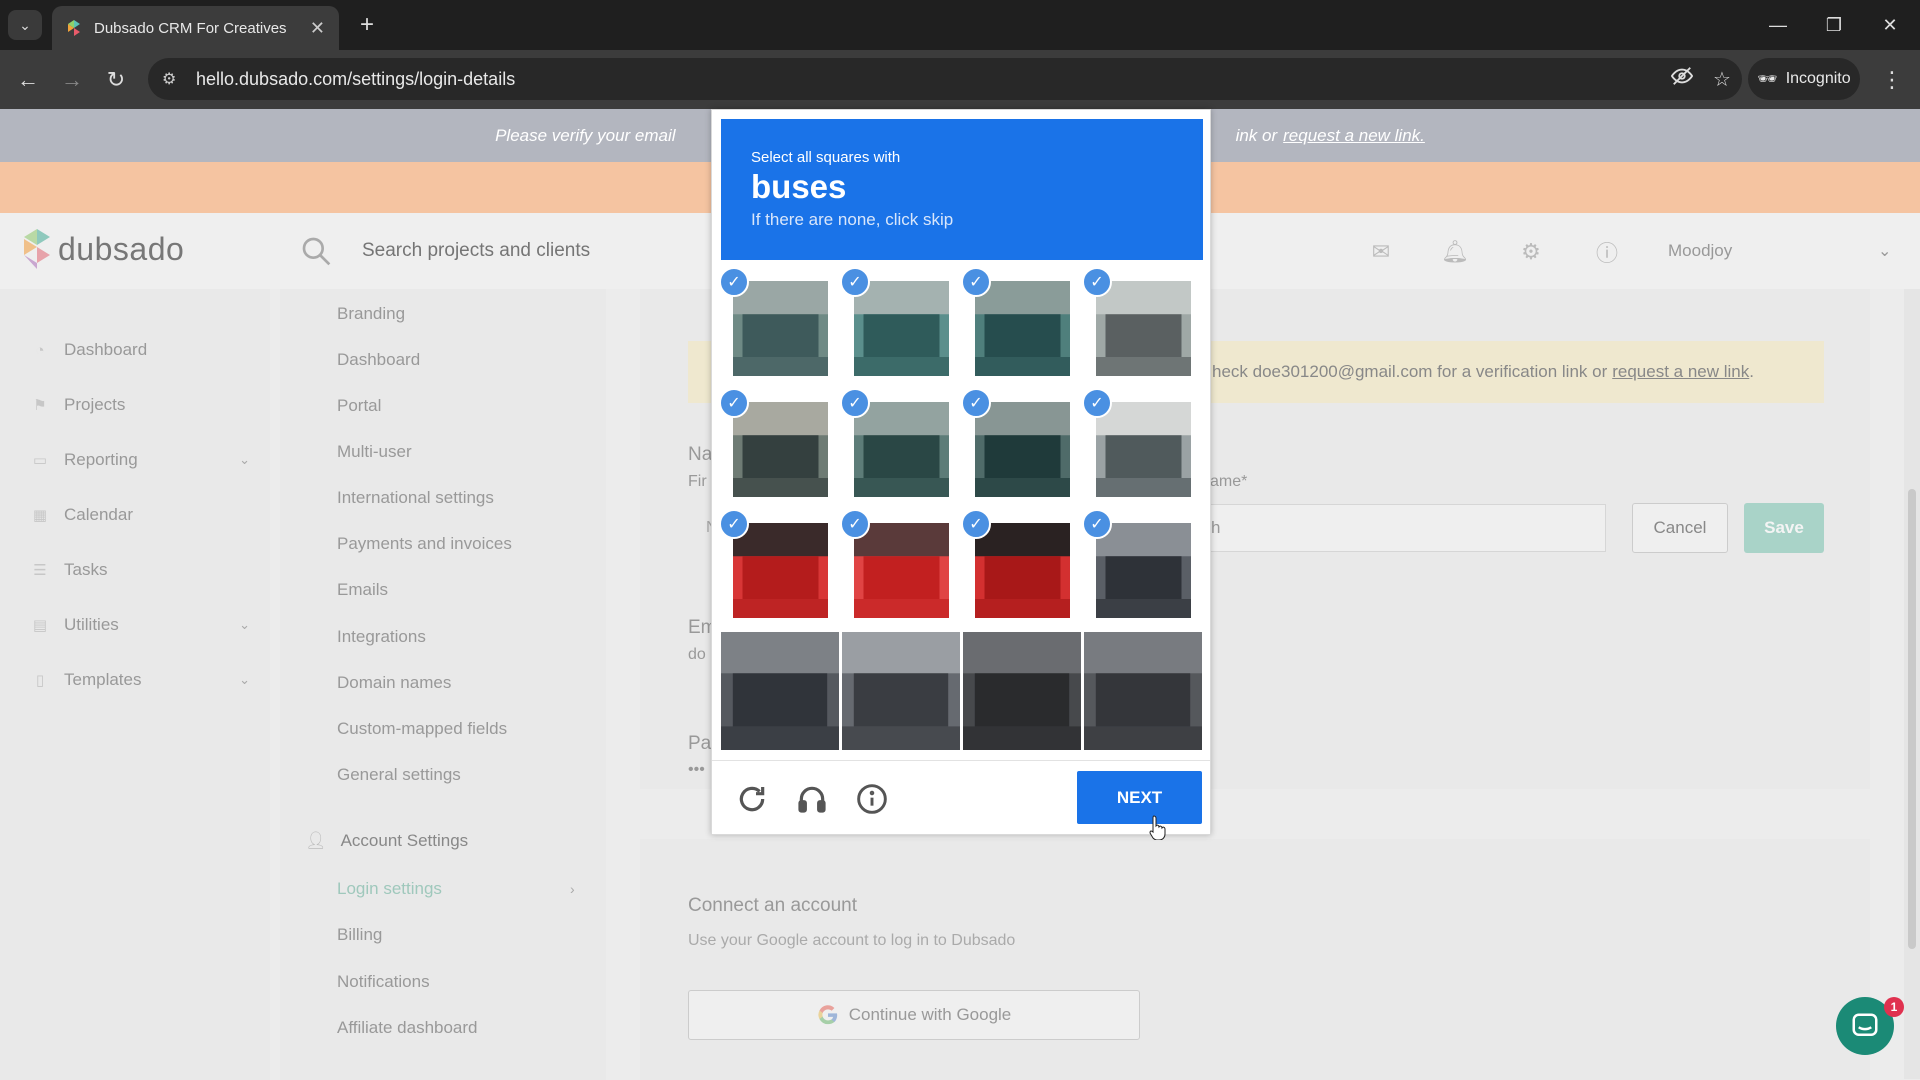  What do you see at coordinates (1778, 25) in the screenshot?
I see `minimize-button: —` at bounding box center [1778, 25].